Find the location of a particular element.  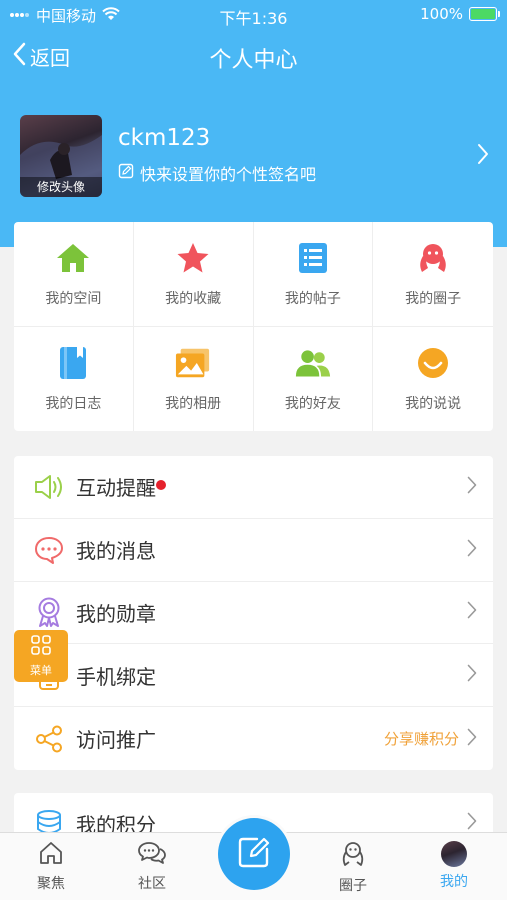

compose-icon is located at coordinates (254, 854).